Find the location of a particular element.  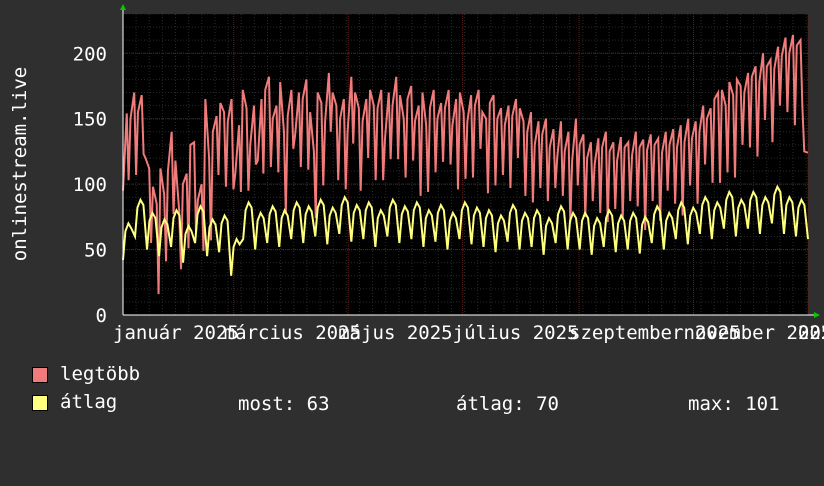

legend-label-avg: átlag is located at coordinates (89, 402).